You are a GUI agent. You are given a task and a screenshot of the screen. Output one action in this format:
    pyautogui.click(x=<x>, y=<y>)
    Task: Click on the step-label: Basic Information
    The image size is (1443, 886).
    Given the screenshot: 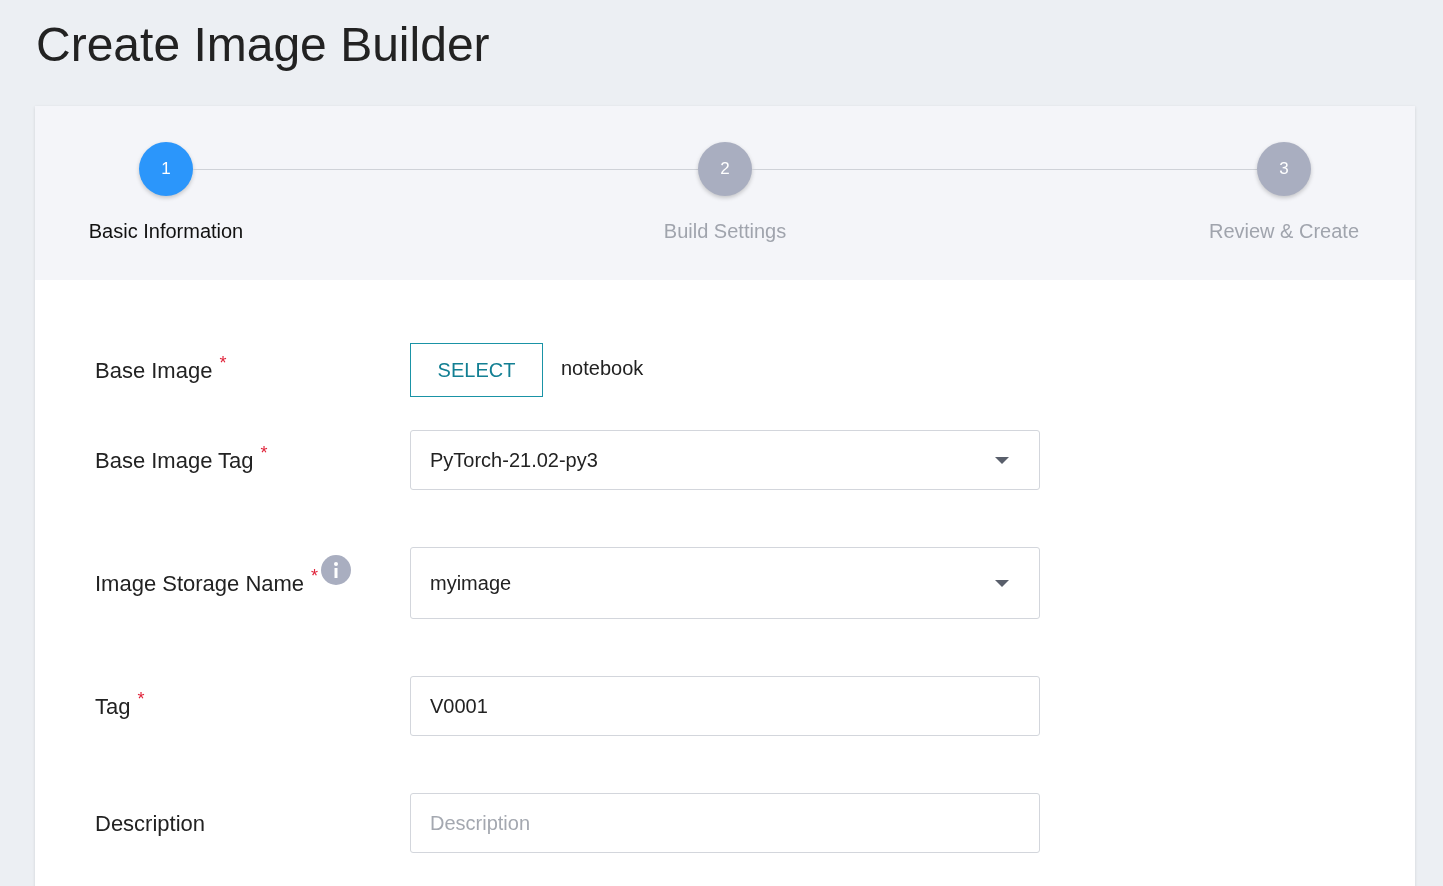 What is the action you would take?
    pyautogui.click(x=166, y=231)
    